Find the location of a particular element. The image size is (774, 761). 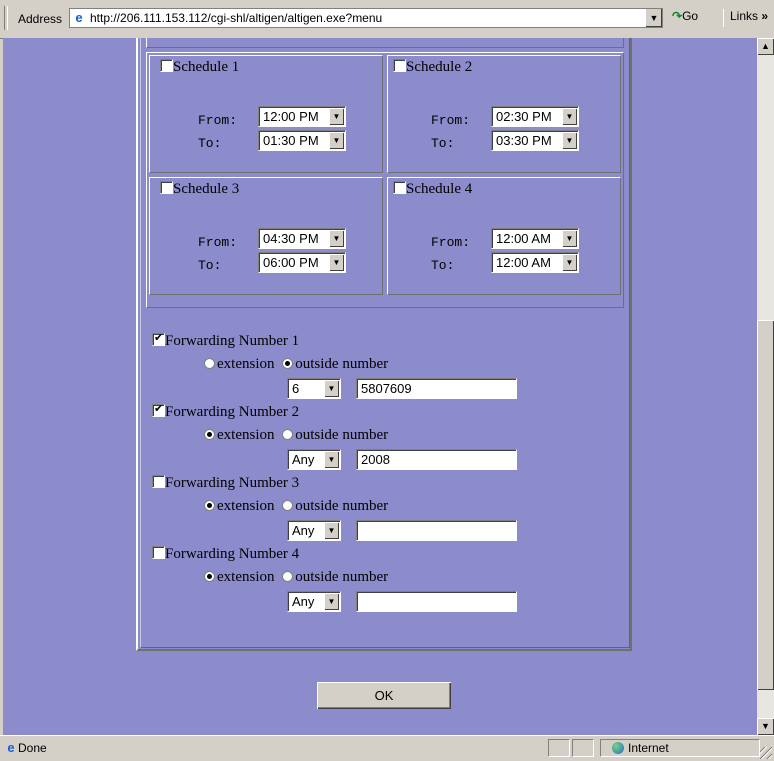

forwarding-2-header: Forwarding Number 2 is located at coordinates (226, 411).